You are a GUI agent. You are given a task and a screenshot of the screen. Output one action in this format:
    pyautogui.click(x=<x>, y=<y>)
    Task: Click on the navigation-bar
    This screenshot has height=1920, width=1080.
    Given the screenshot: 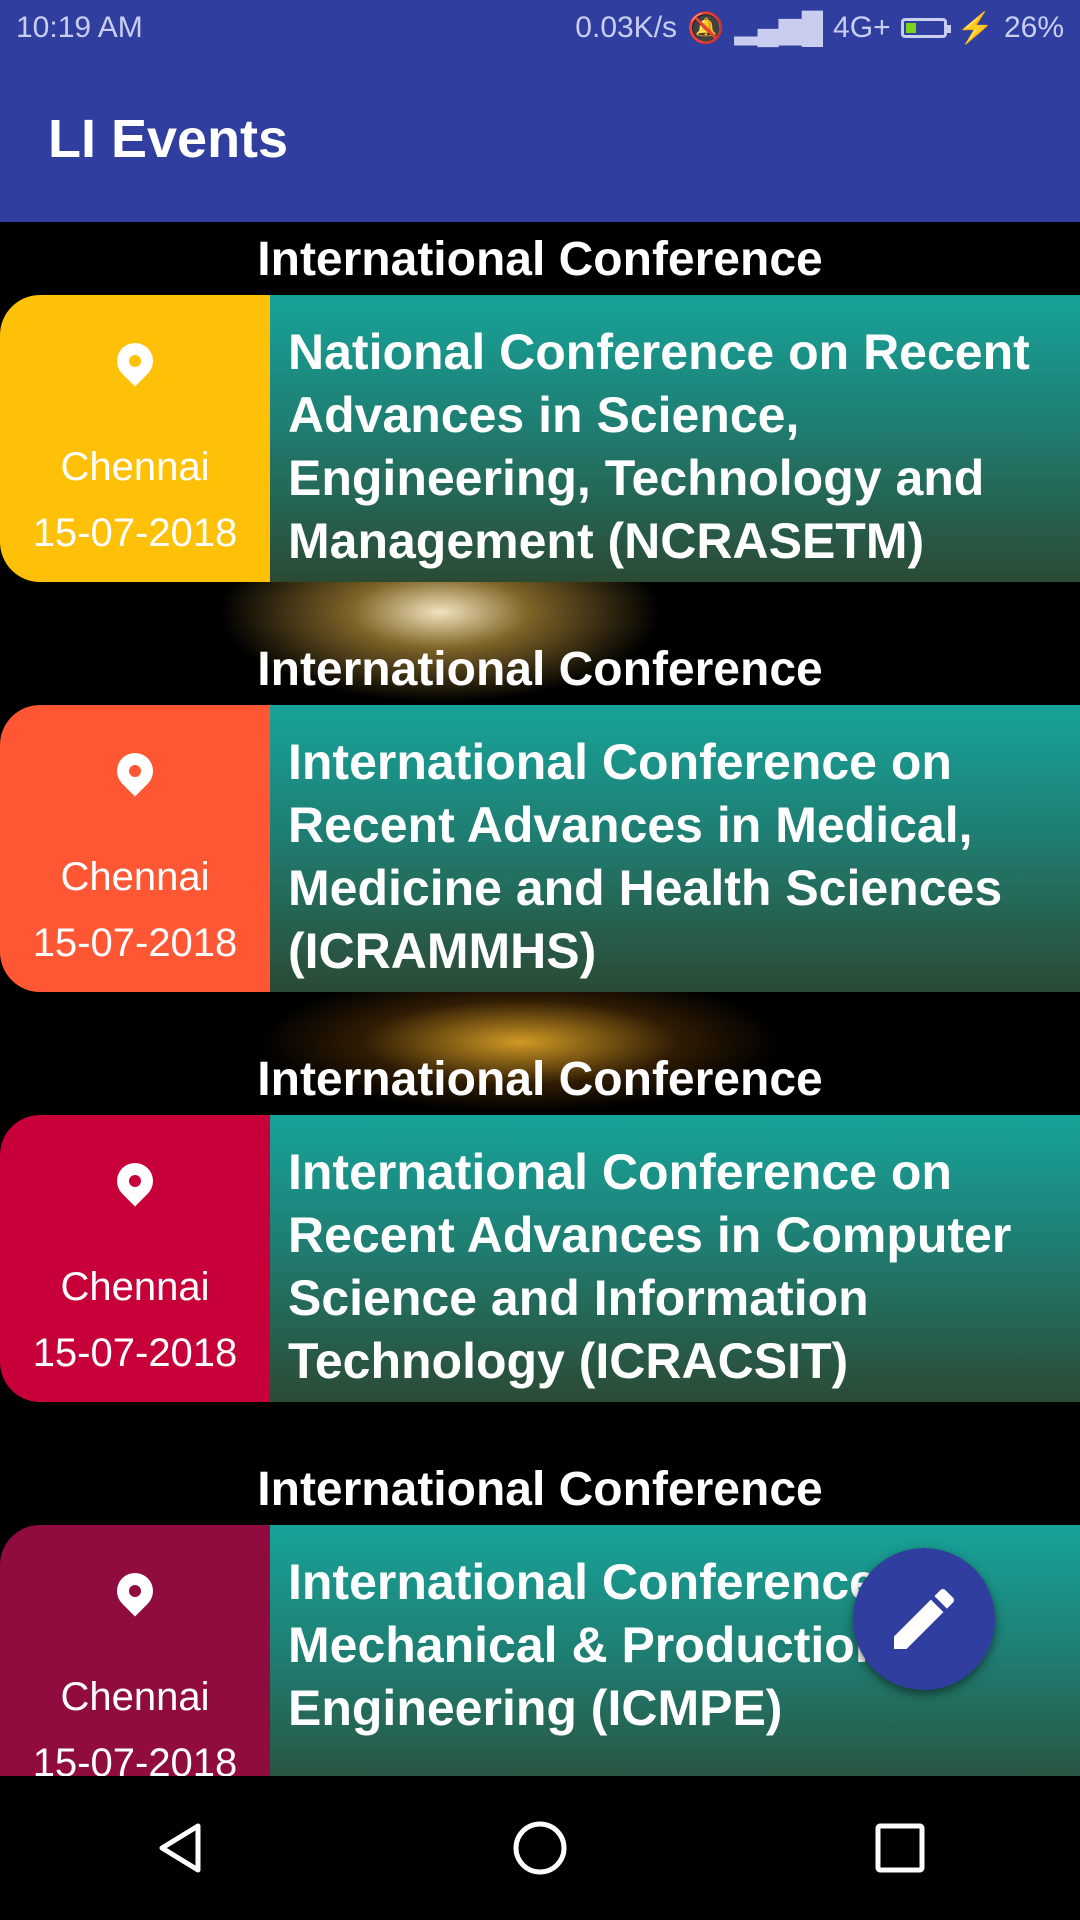 What is the action you would take?
    pyautogui.click(x=540, y=1848)
    